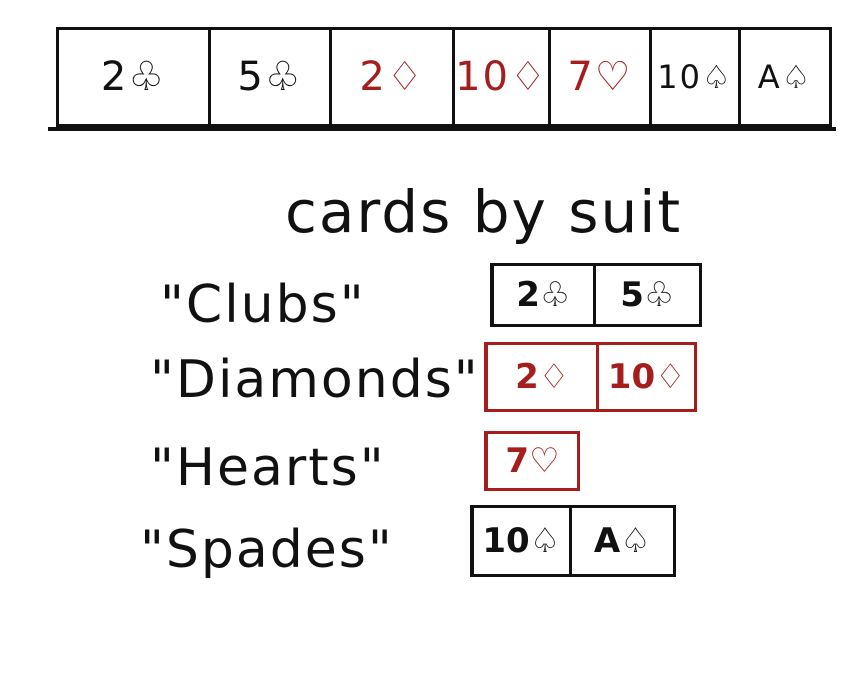 The height and width of the screenshot is (675, 860). I want to click on suit-label-spades: "Spades", so click(267, 550).